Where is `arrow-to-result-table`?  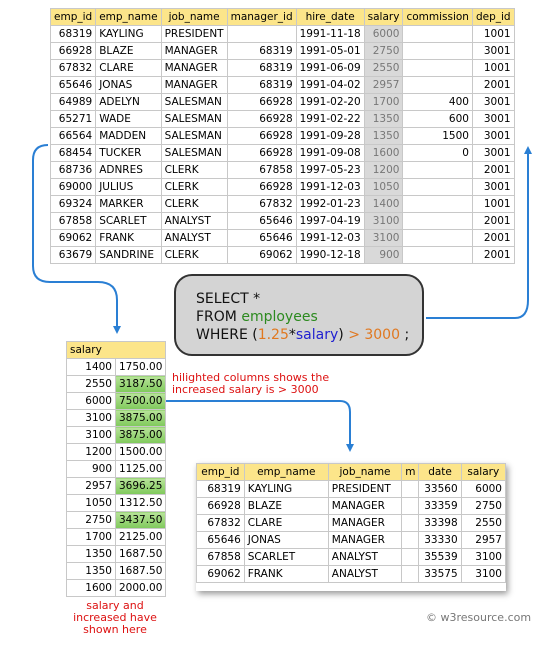 arrow-to-result-table is located at coordinates (260, 426).